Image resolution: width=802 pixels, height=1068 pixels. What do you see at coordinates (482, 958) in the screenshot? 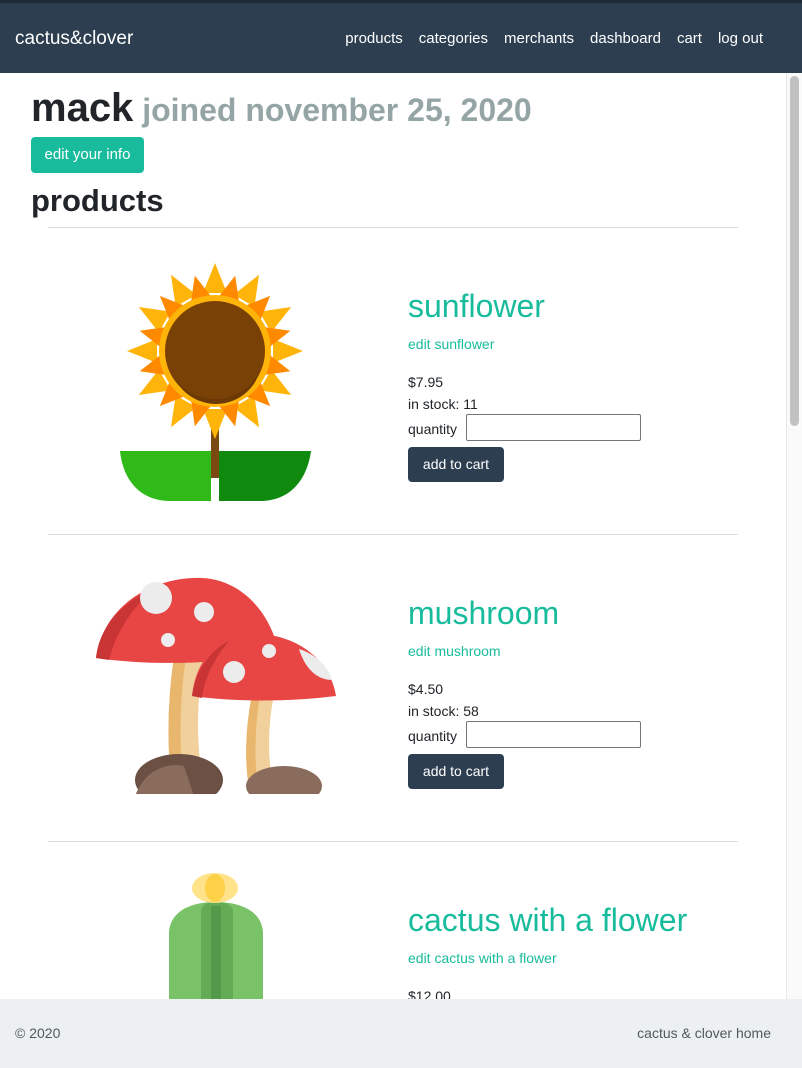
I see `edit-product-link: edit cactus with a flower` at bounding box center [482, 958].